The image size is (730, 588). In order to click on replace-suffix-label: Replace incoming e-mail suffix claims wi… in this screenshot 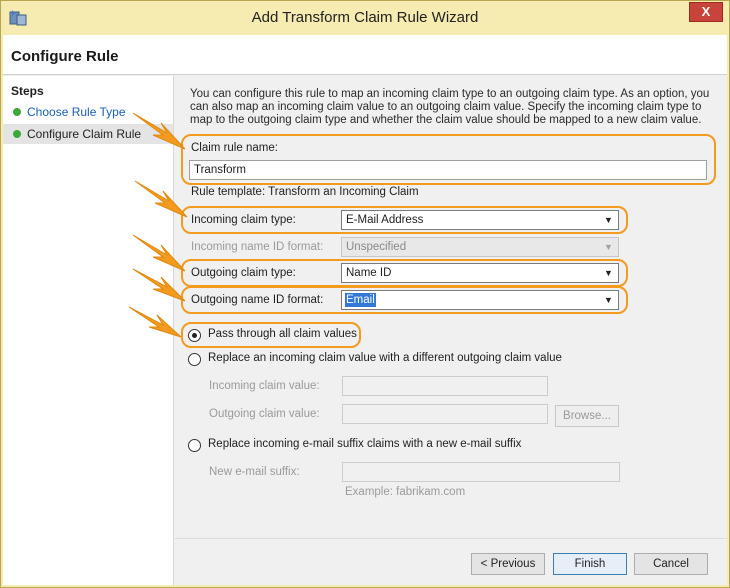, I will do `click(364, 444)`.